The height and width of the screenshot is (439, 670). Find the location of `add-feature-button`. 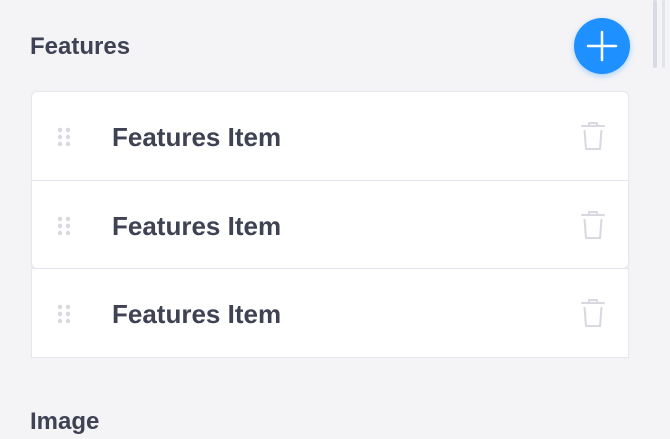

add-feature-button is located at coordinates (602, 46).